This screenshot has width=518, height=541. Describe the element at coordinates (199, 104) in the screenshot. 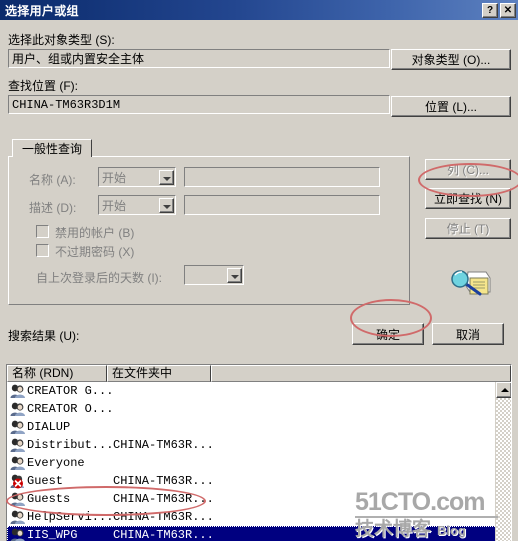

I see `location-field: CHINA-TM63R3D1M` at that location.